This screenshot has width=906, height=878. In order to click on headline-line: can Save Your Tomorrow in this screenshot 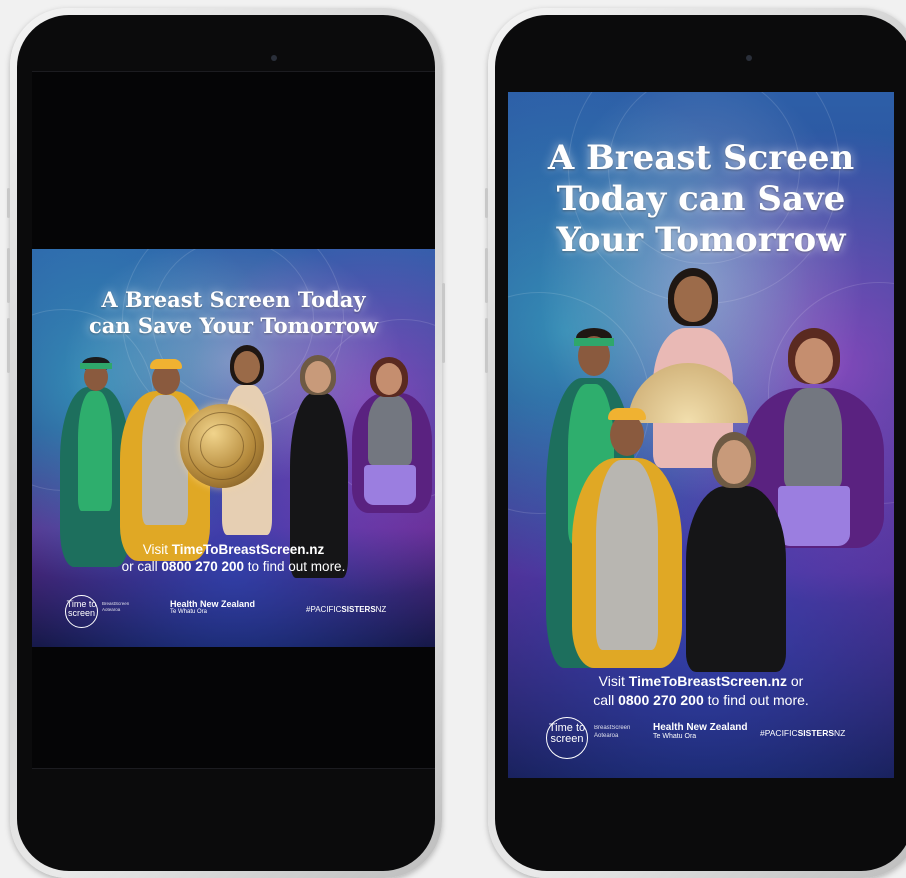, I will do `click(233, 325)`.